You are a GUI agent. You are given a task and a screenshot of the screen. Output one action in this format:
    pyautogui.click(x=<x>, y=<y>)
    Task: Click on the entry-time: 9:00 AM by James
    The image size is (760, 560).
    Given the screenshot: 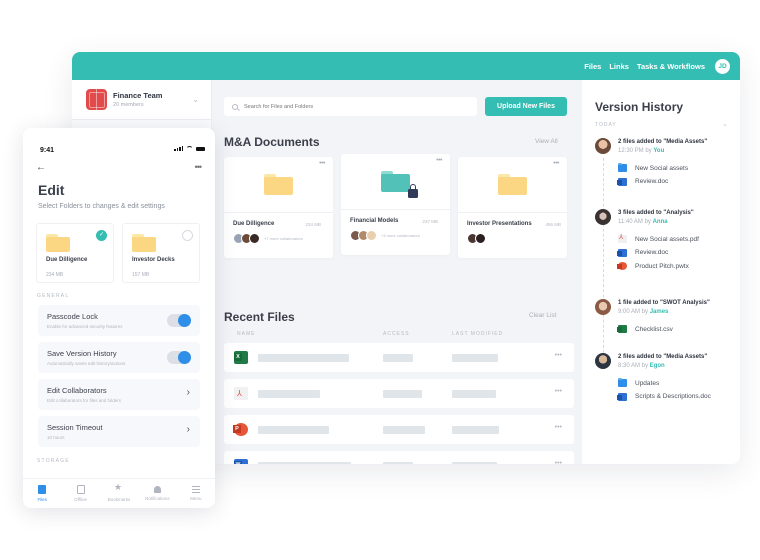 What is the action you would take?
    pyautogui.click(x=643, y=312)
    